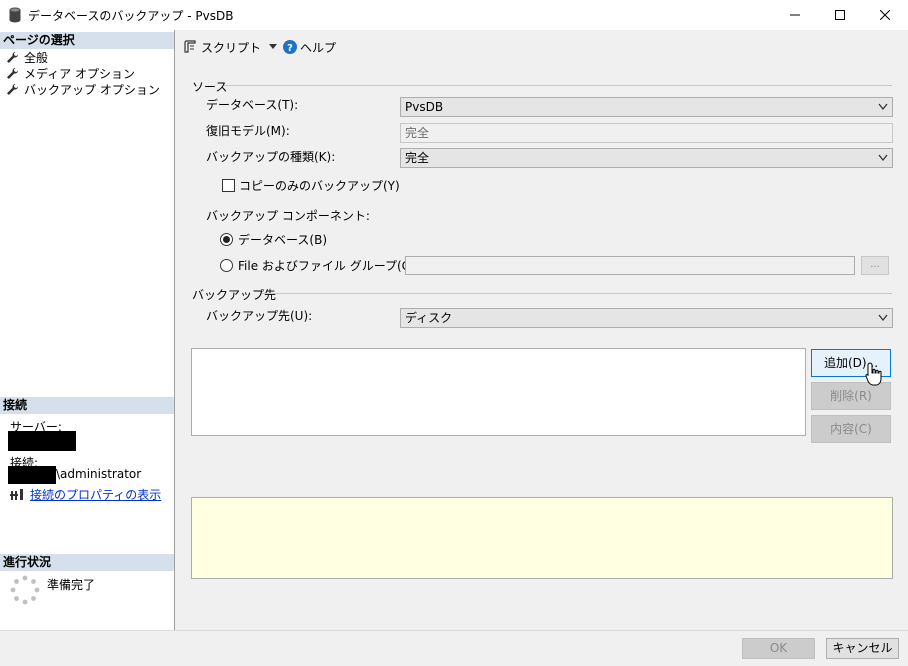 This screenshot has height=666, width=908. What do you see at coordinates (498, 392) in the screenshot?
I see `destination-list` at bounding box center [498, 392].